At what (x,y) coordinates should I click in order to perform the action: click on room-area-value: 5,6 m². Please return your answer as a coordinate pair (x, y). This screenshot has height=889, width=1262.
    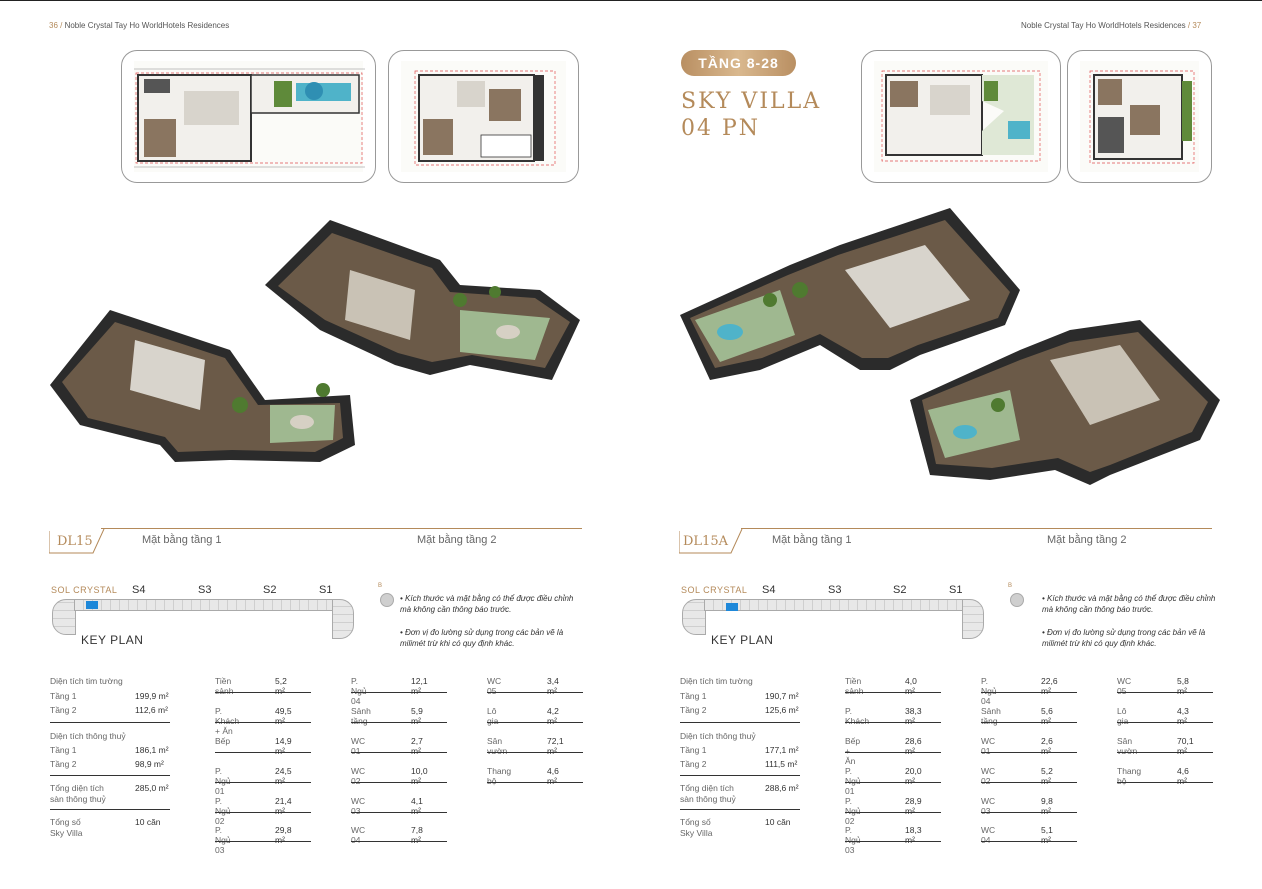
    Looking at the image, I should click on (1047, 716).